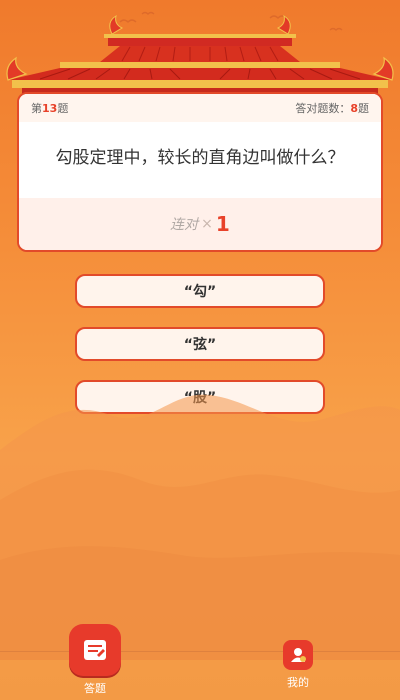 Image resolution: width=400 pixels, height=700 pixels. What do you see at coordinates (200, 158) in the screenshot?
I see `question-text: 勾股定理中，较长的直角边叫做什么？` at bounding box center [200, 158].